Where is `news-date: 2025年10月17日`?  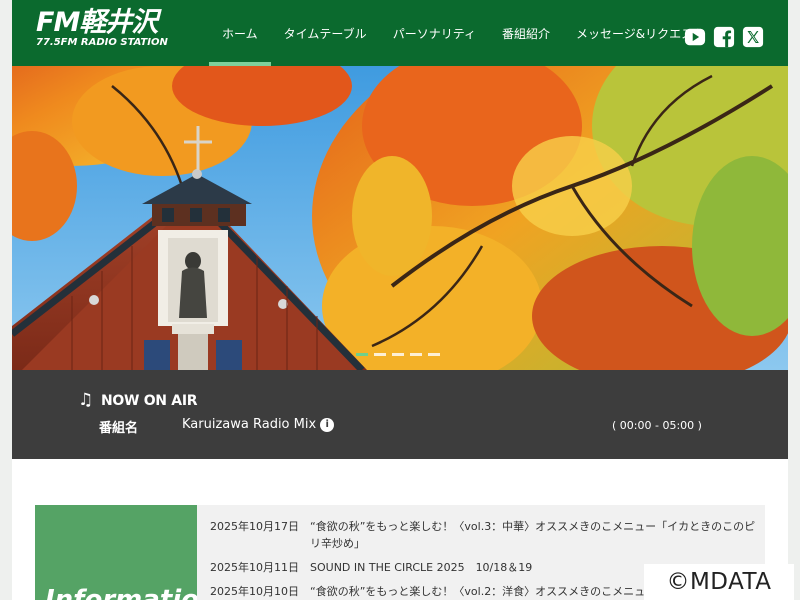 news-date: 2025年10月17日 is located at coordinates (254, 526).